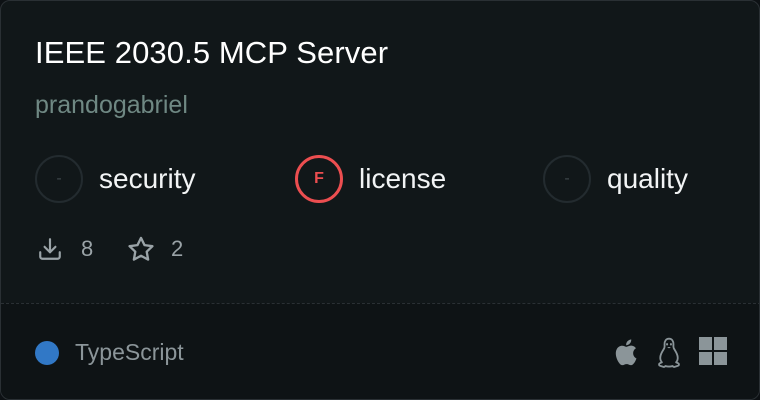 This screenshot has width=760, height=400. I want to click on security-label: security, so click(147, 178).